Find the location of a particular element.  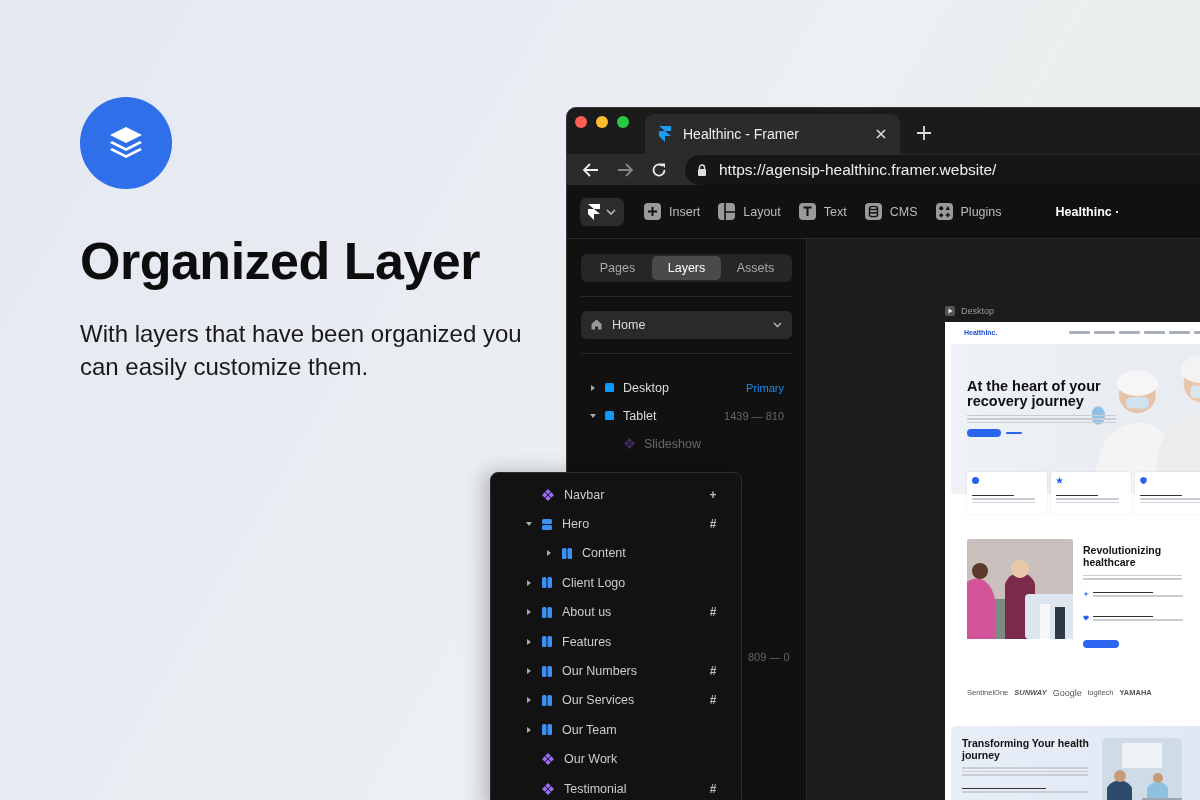

new-tab-icon is located at coordinates (924, 133).